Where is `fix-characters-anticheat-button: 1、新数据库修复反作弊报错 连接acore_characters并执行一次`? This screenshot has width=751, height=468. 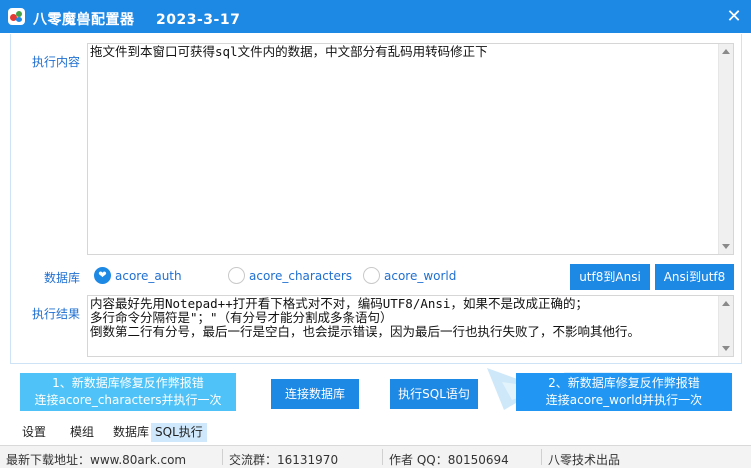
fix-characters-anticheat-button: 1、新数据库修复反作弊报错 连接acore_characters并执行一次 is located at coordinates (128, 392).